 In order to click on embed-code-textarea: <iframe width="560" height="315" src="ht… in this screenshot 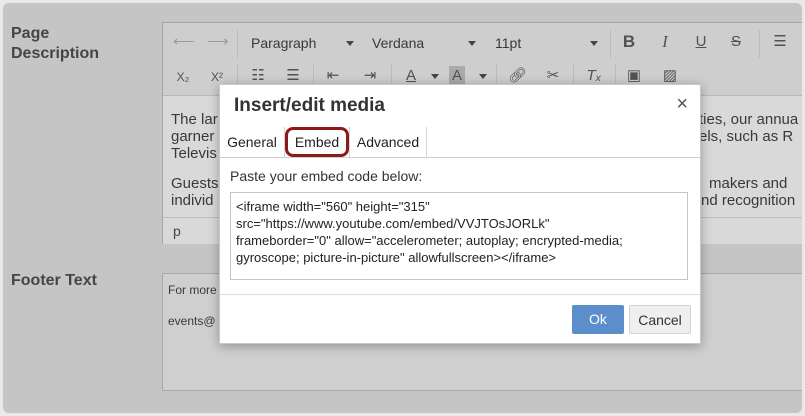, I will do `click(459, 236)`.